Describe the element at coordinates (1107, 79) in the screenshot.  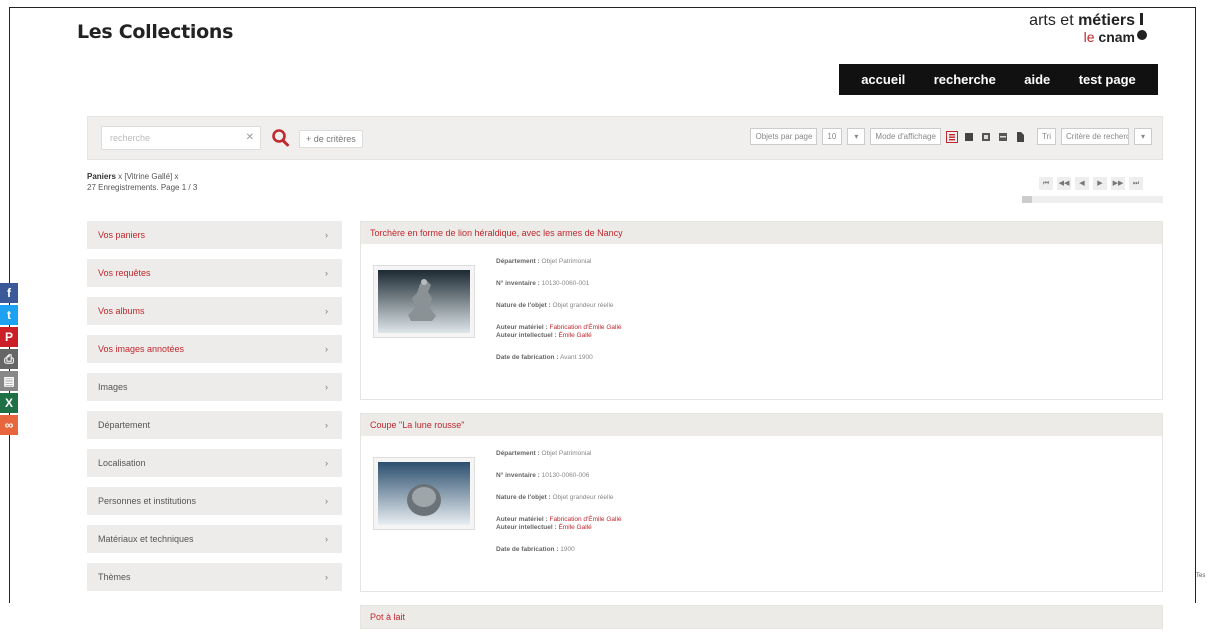
I see `nav-test-page: test page` at that location.